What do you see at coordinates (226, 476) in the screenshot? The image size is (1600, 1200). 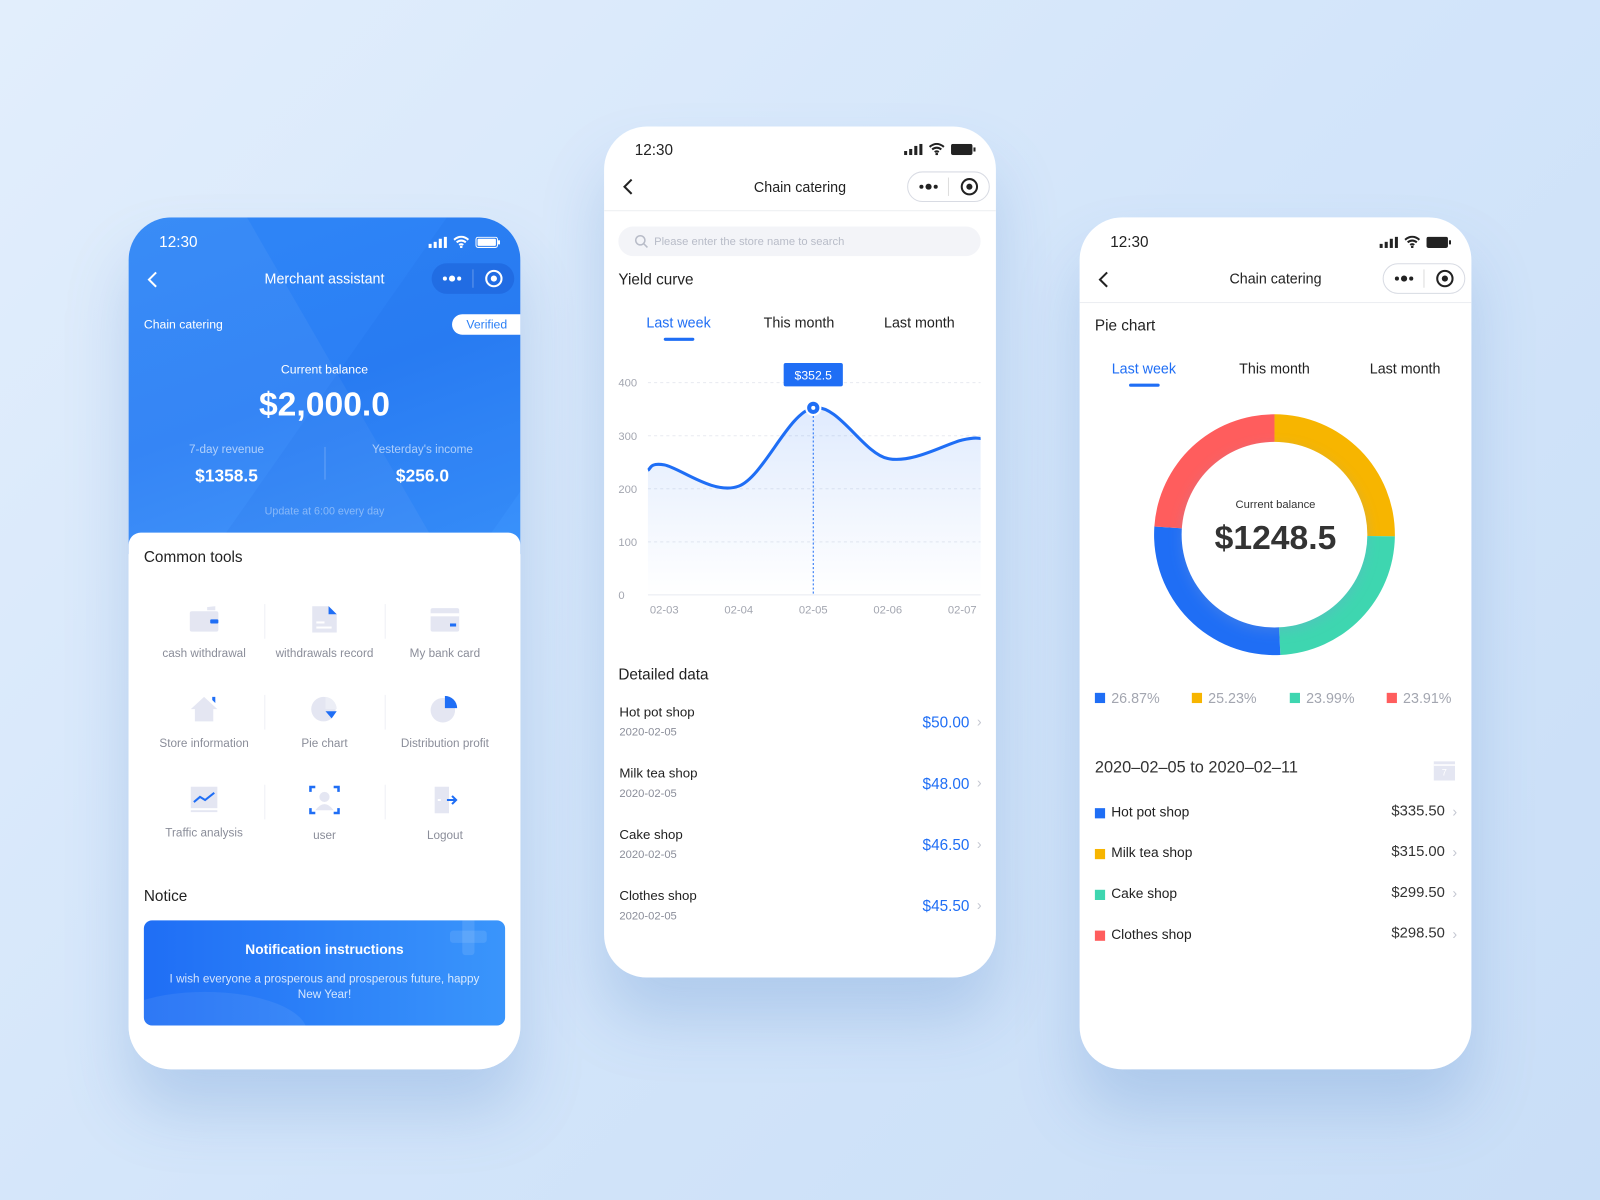 I see `revenue-value: $1358.5` at bounding box center [226, 476].